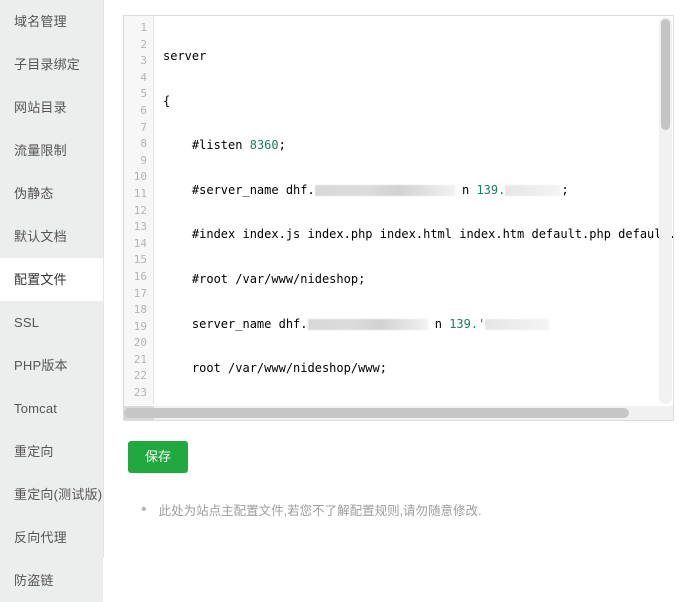 Image resolution: width=693 pixels, height=602 pixels. Describe the element at coordinates (138, 294) in the screenshot. I see `line-number: 17` at that location.